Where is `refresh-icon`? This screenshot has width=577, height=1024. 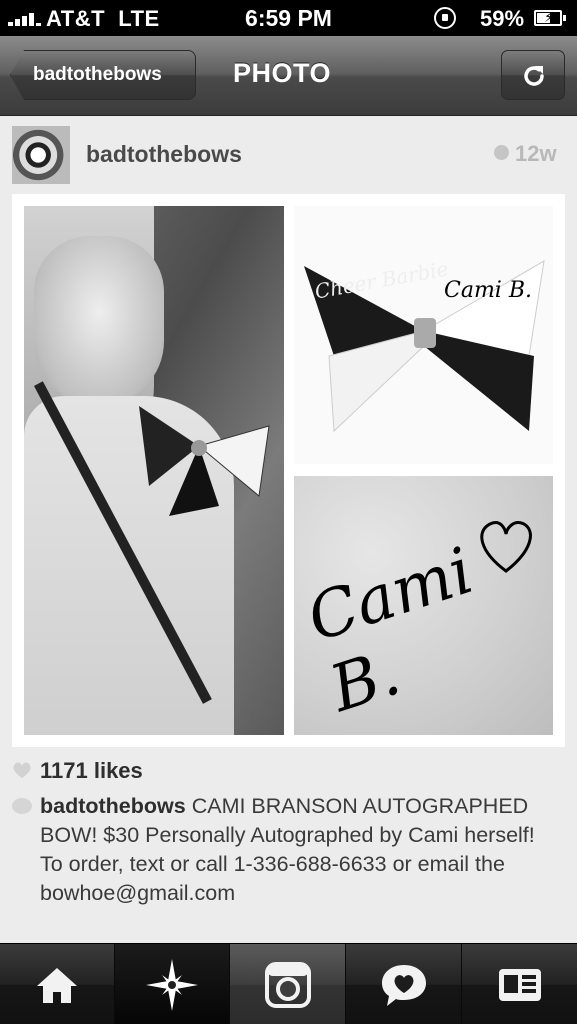
refresh-icon is located at coordinates (534, 76).